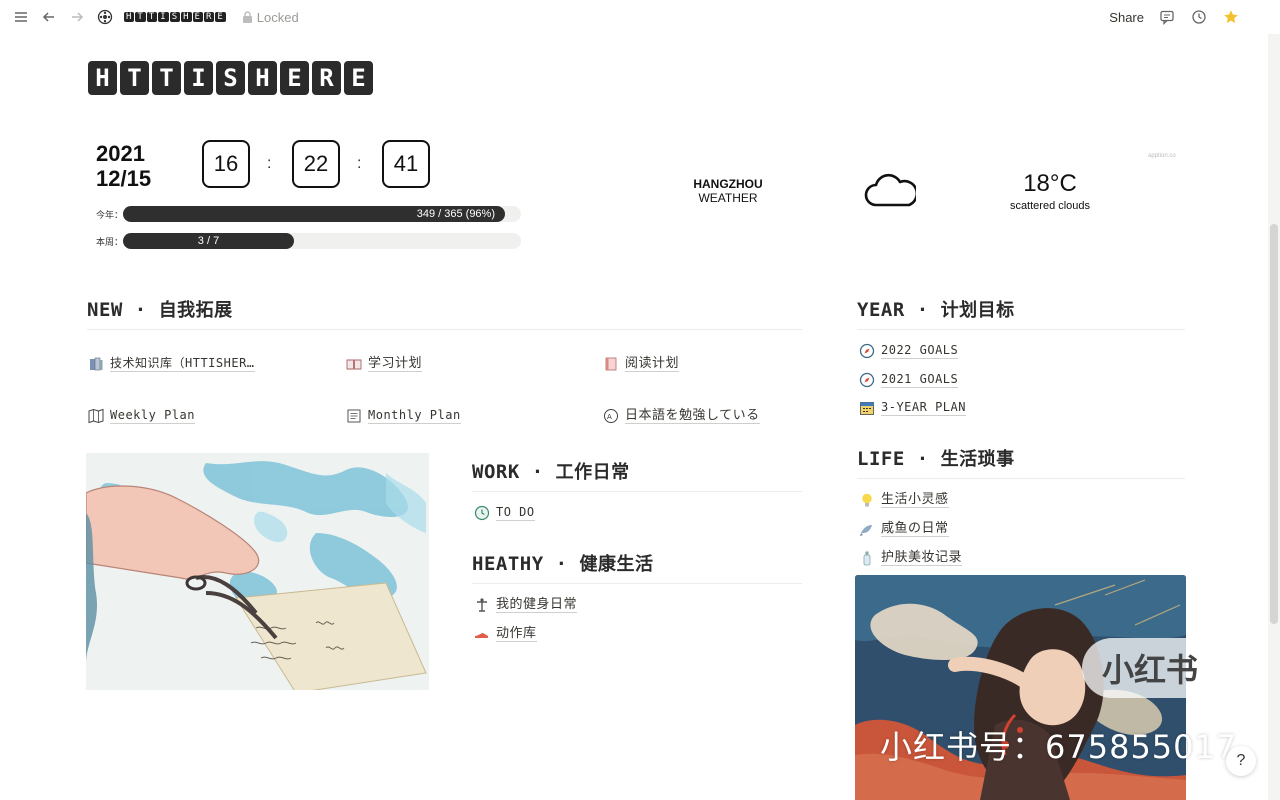 The width and height of the screenshot is (1280, 800). I want to click on page-title-letter: E, so click(294, 78).